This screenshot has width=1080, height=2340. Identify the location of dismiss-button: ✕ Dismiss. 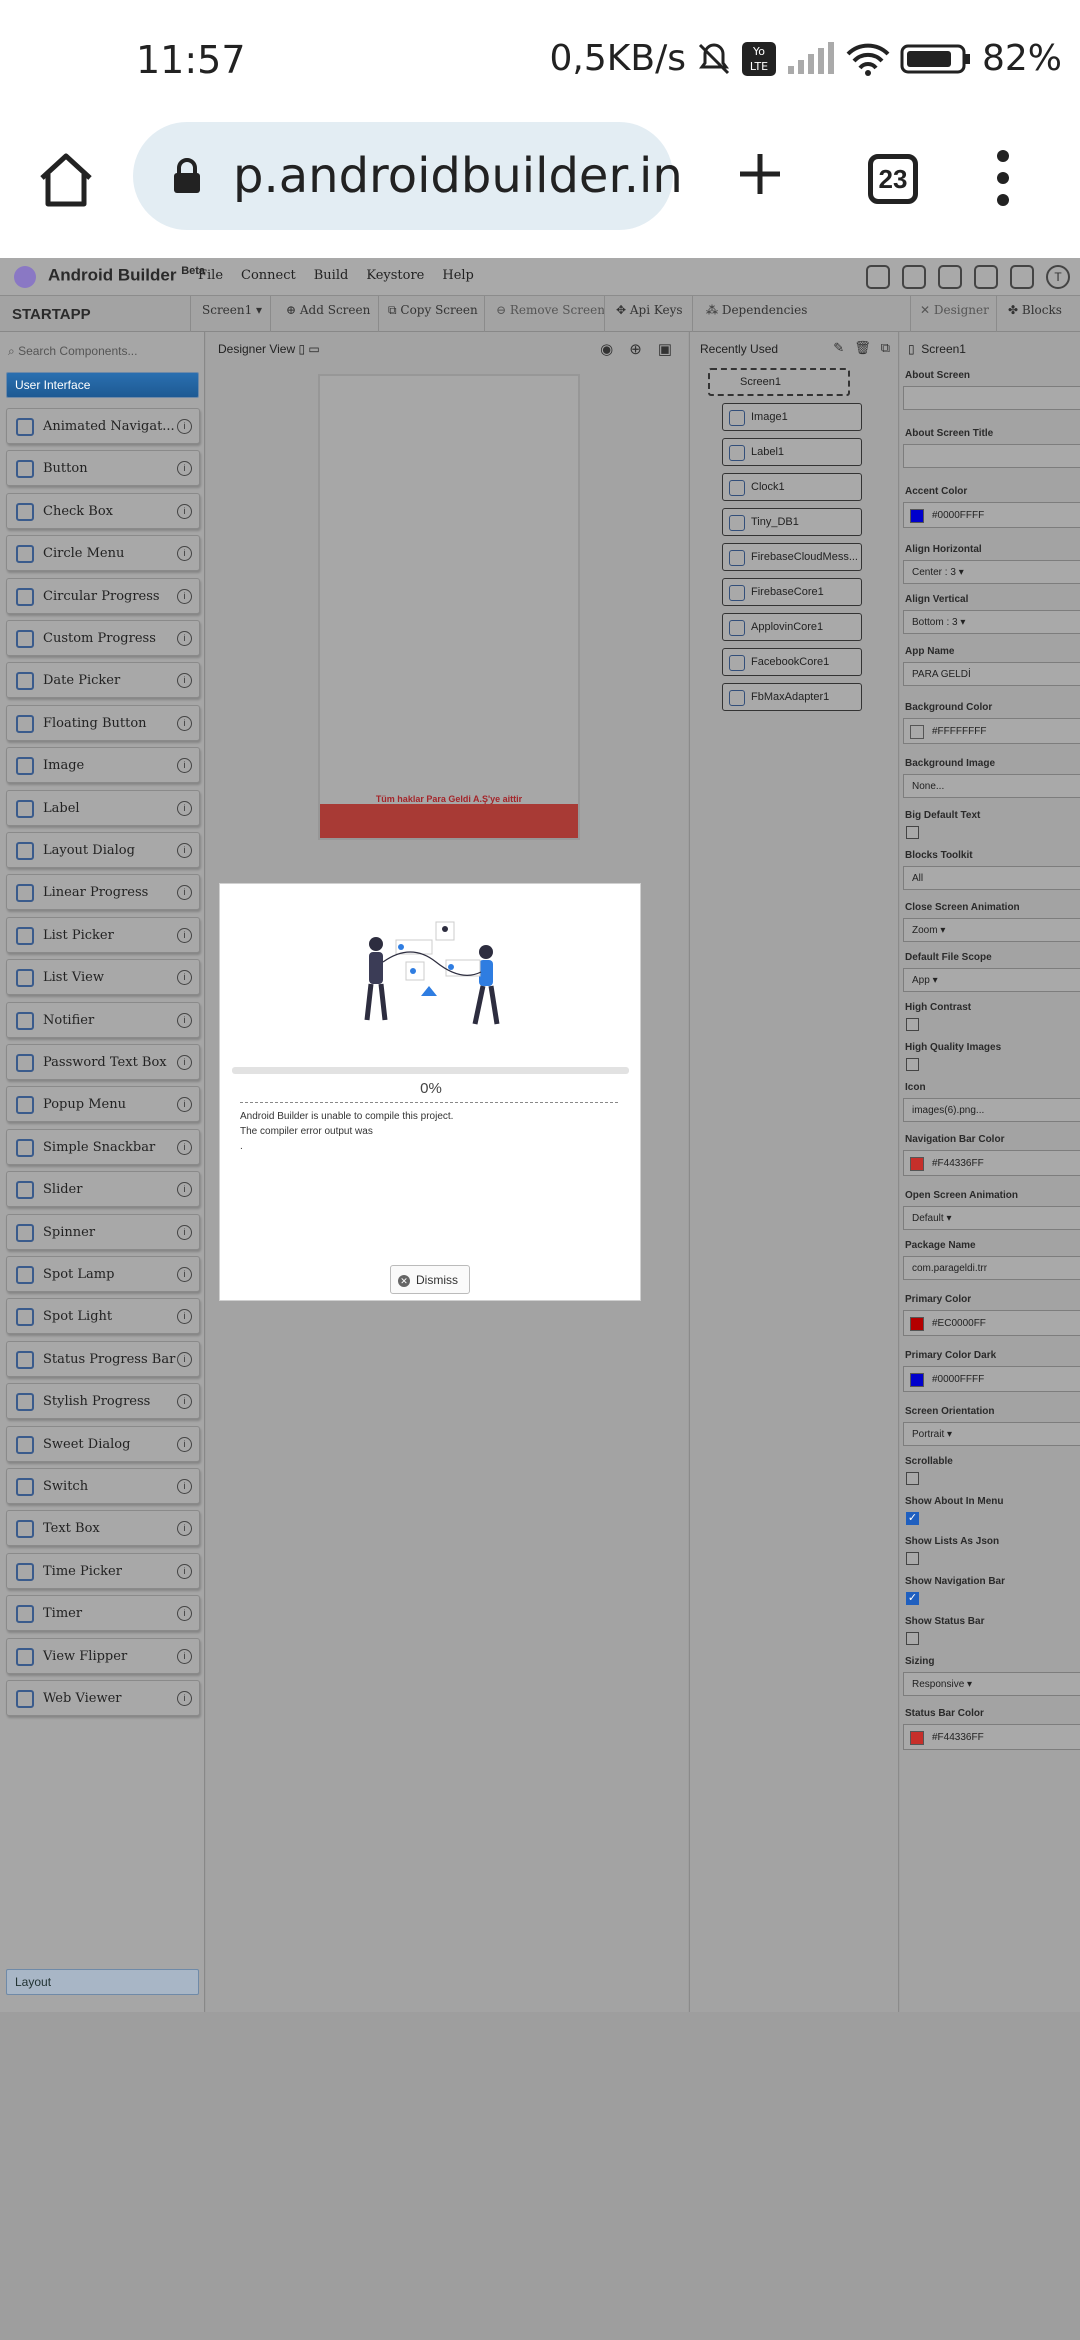
(430, 1279).